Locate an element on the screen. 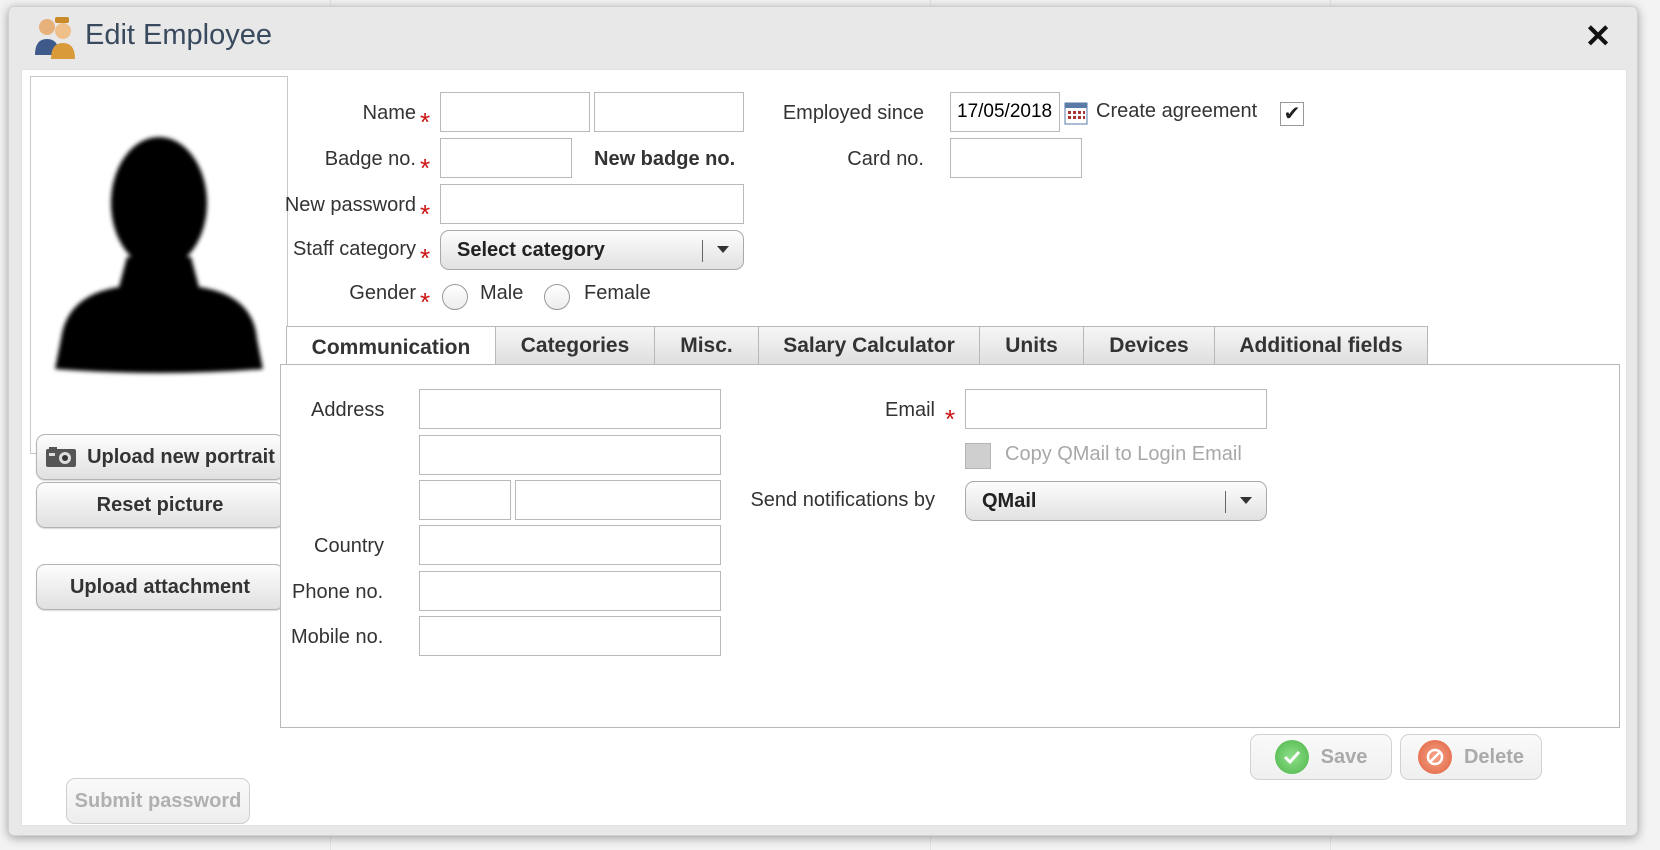 This screenshot has height=850, width=1660. tab-misc: Misc. is located at coordinates (707, 345).